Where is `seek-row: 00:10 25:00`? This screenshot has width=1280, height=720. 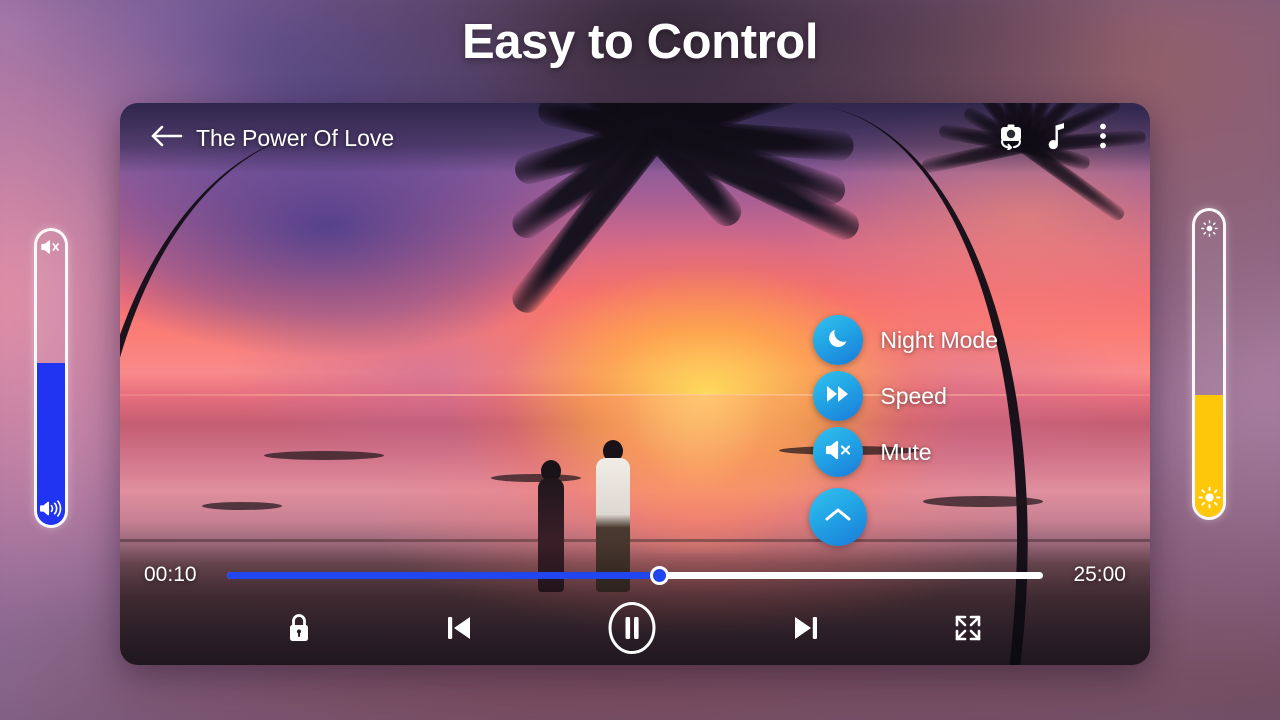 seek-row: 00:10 25:00 is located at coordinates (635, 575).